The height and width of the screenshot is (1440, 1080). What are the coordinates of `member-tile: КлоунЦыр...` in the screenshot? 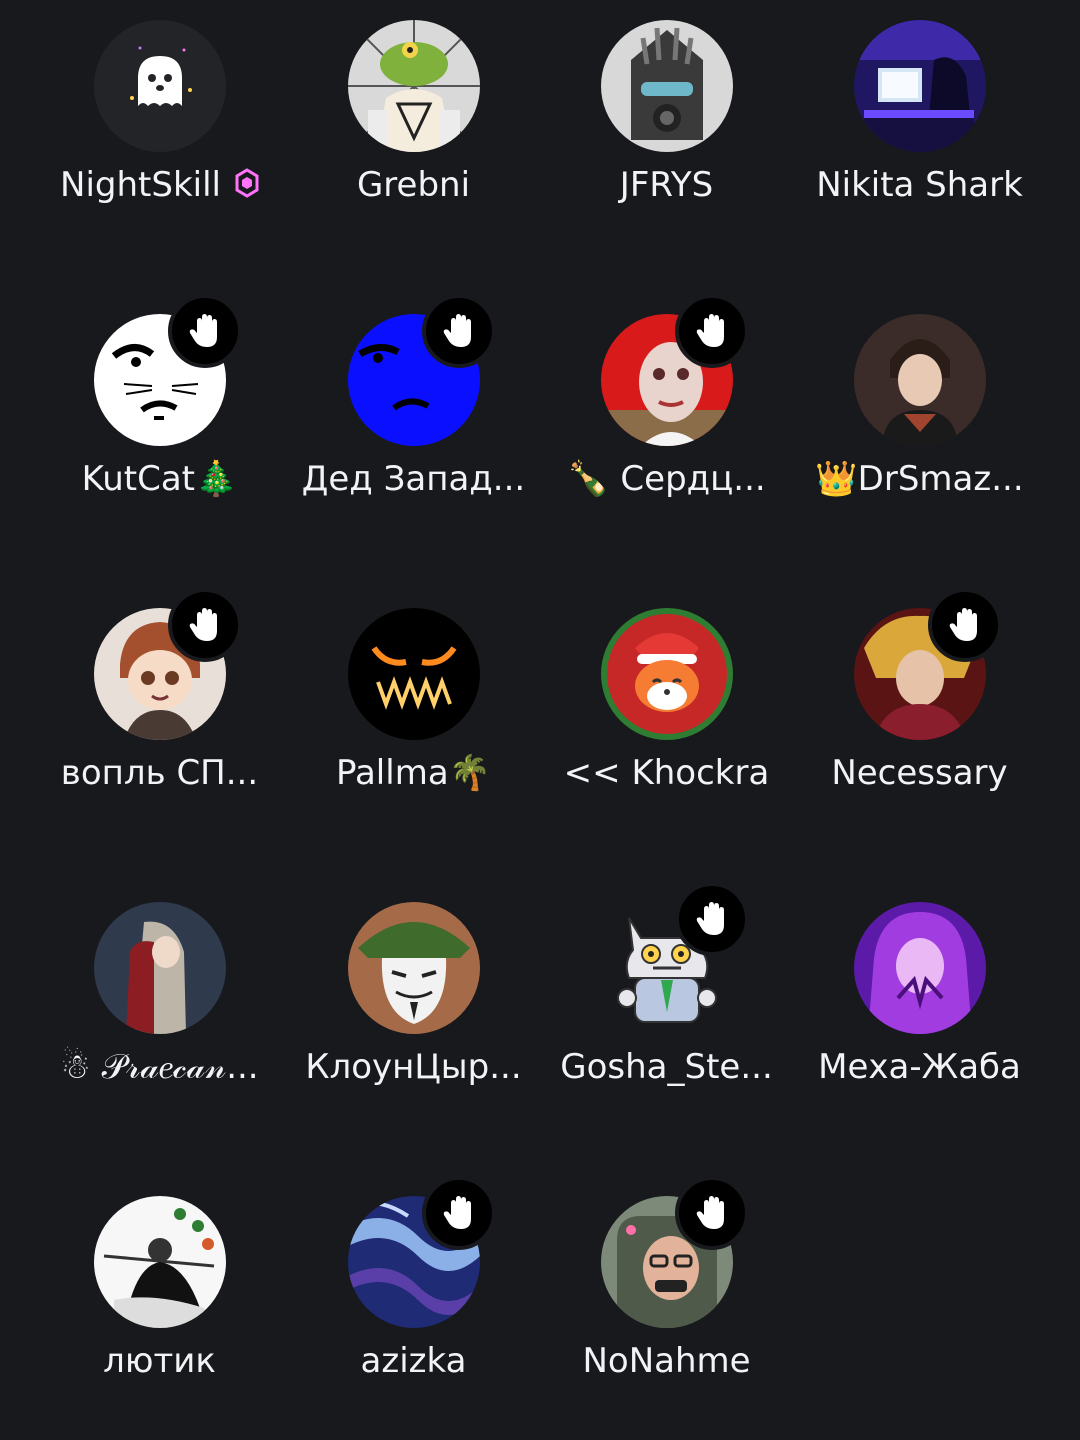 It's located at (413, 1012).